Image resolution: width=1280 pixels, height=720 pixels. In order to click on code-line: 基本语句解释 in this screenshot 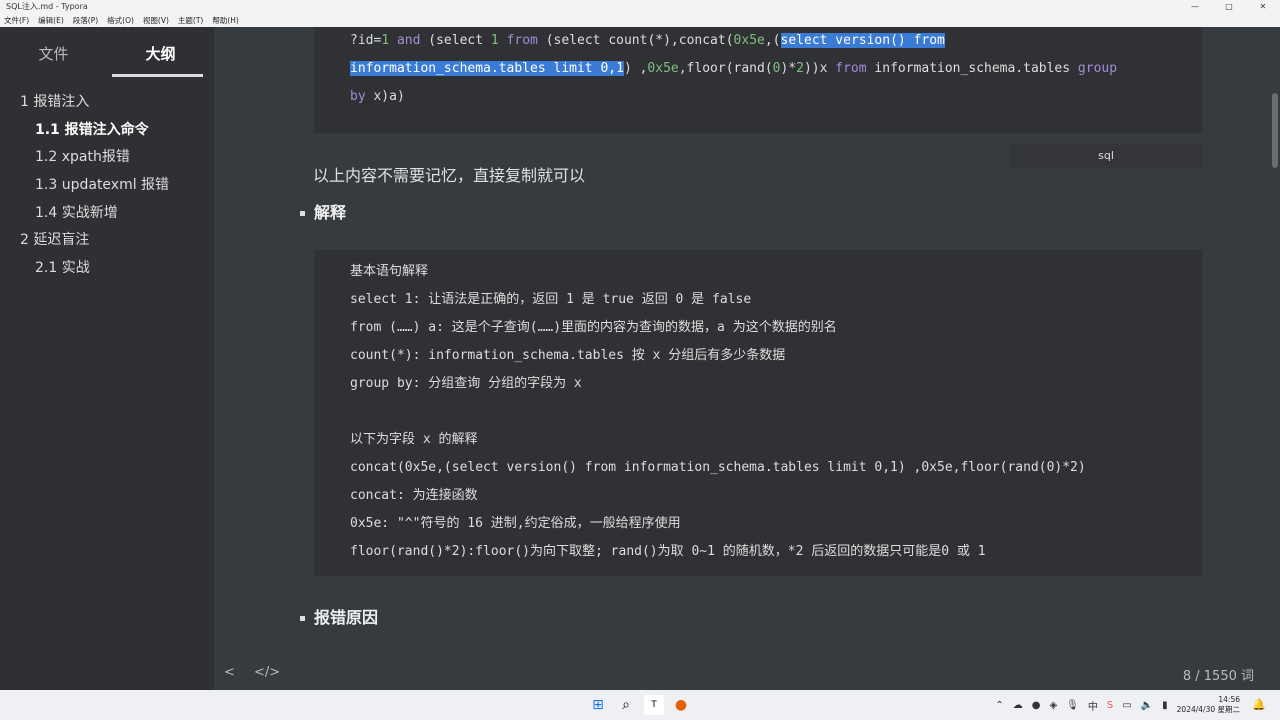, I will do `click(389, 271)`.